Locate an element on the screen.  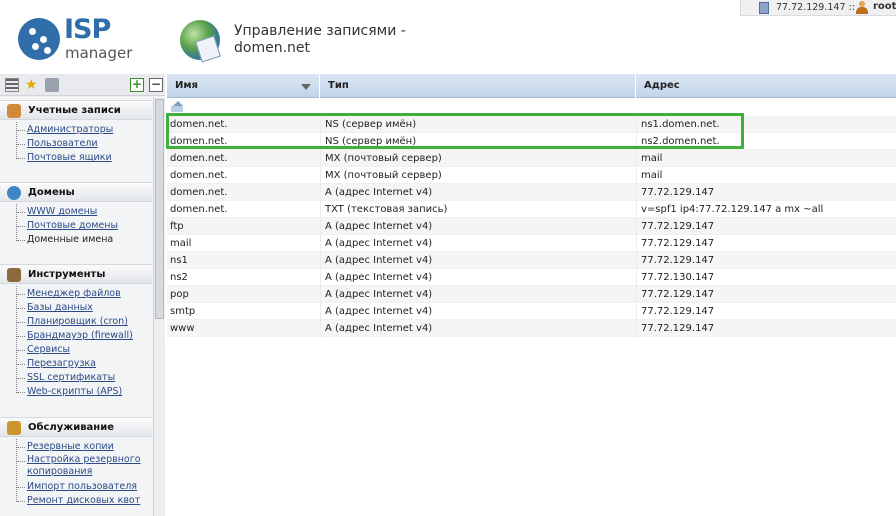
page-title: Управление записями - domen.net is located at coordinates (320, 40).